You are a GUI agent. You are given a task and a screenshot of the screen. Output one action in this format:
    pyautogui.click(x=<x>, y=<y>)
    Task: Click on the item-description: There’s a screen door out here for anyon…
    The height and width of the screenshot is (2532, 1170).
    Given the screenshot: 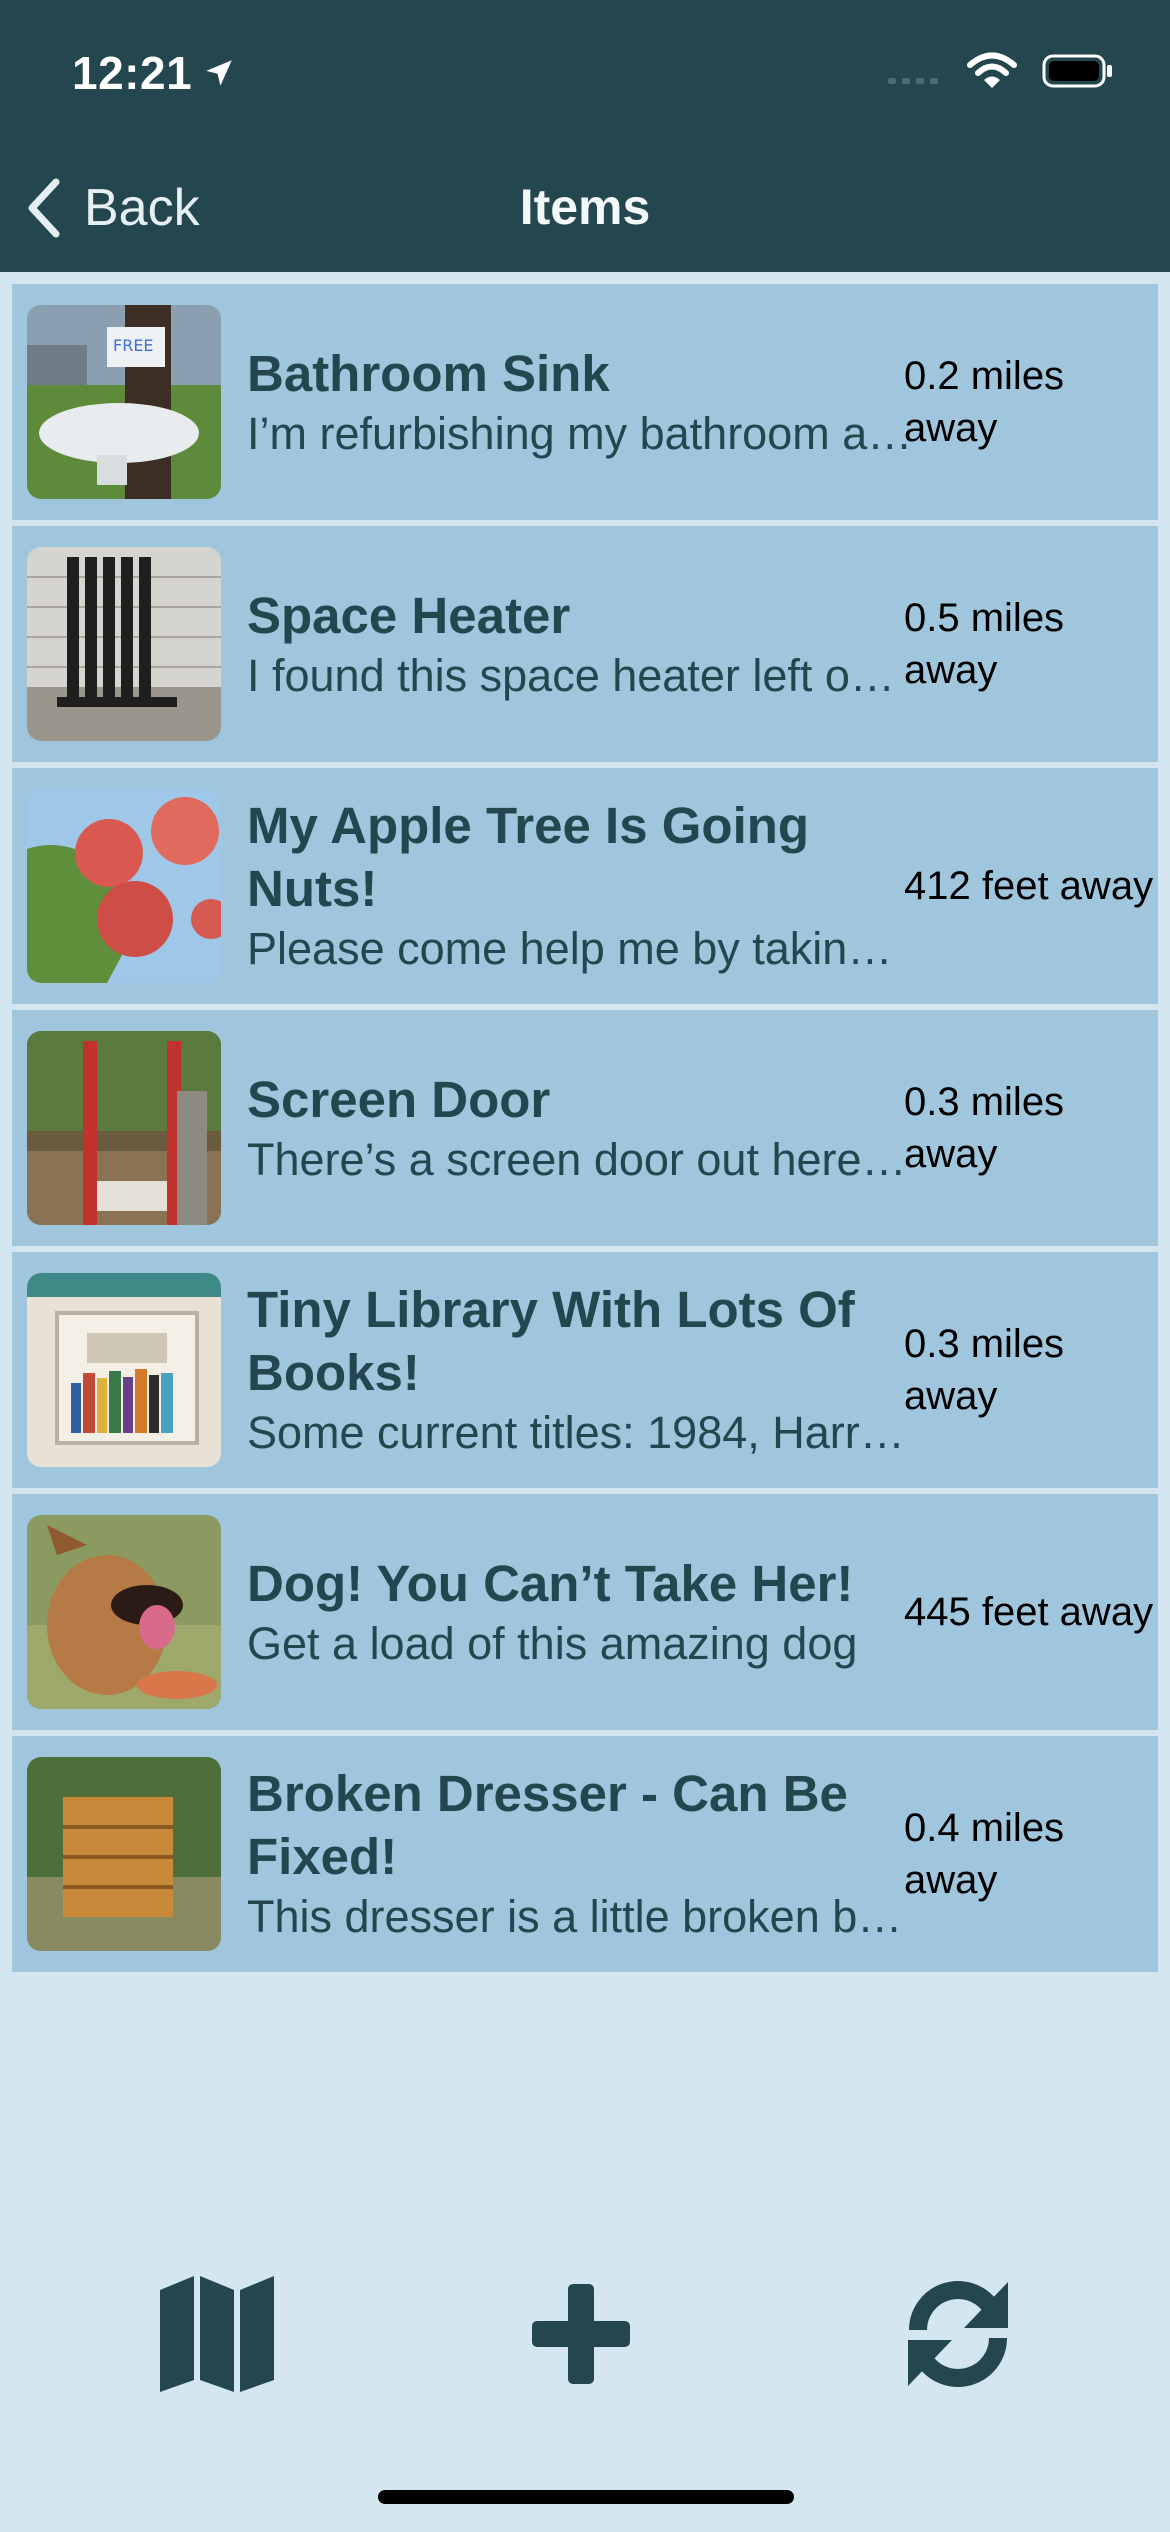 What is the action you would take?
    pyautogui.click(x=582, y=1159)
    